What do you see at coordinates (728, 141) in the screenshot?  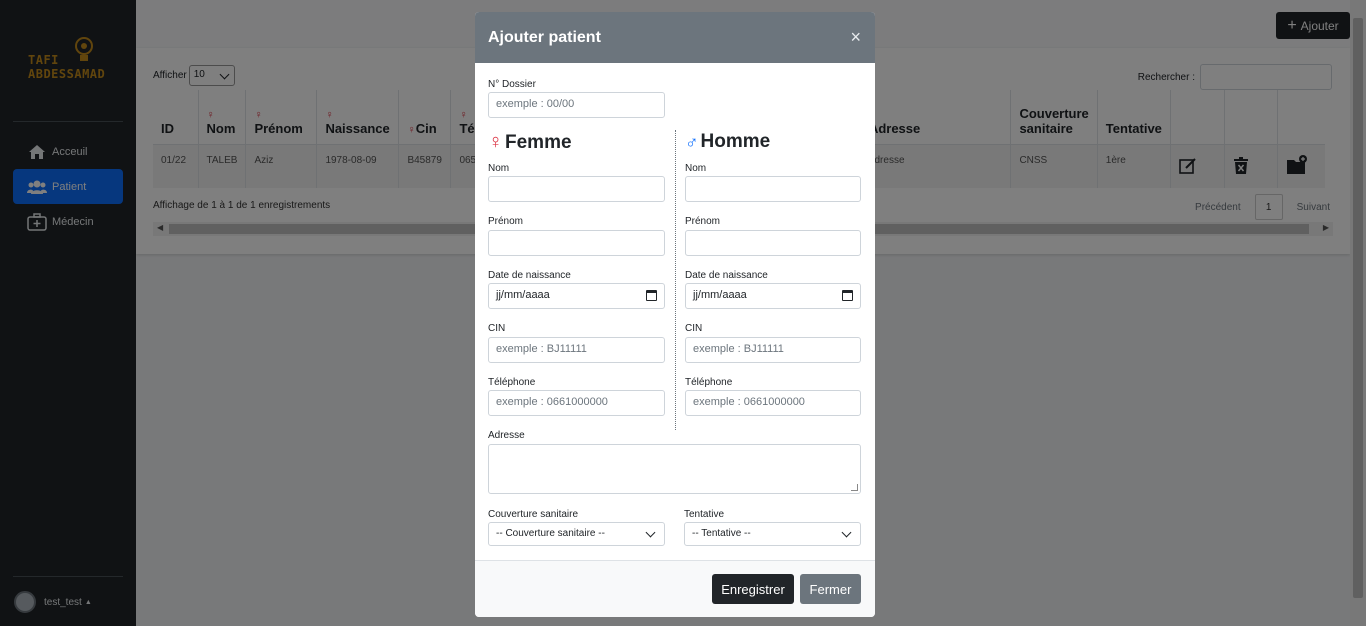 I see `homme-heading: ♂ Homme` at bounding box center [728, 141].